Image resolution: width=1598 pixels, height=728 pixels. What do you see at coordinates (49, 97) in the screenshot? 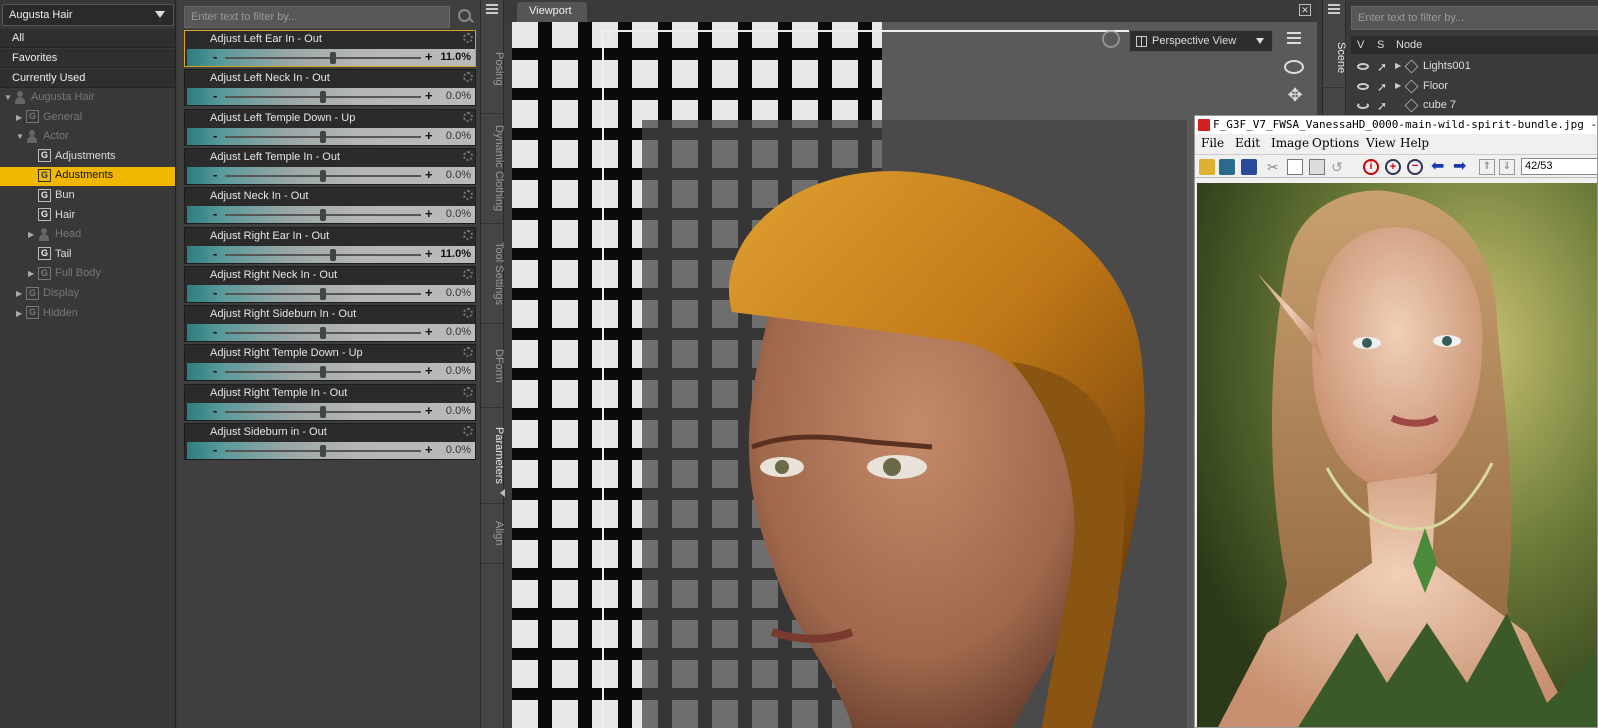
I see `tree-node: ▼ Augusta Hair` at bounding box center [49, 97].